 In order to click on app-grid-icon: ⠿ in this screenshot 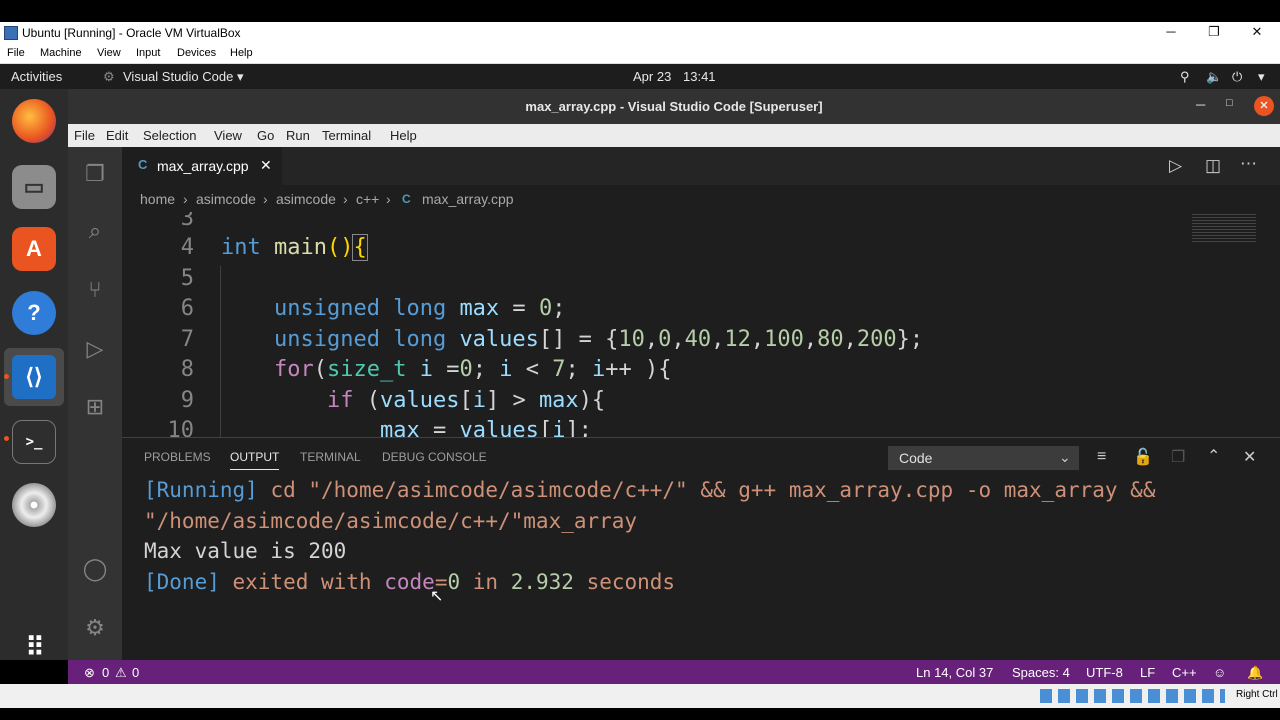, I will do `click(34, 647)`.